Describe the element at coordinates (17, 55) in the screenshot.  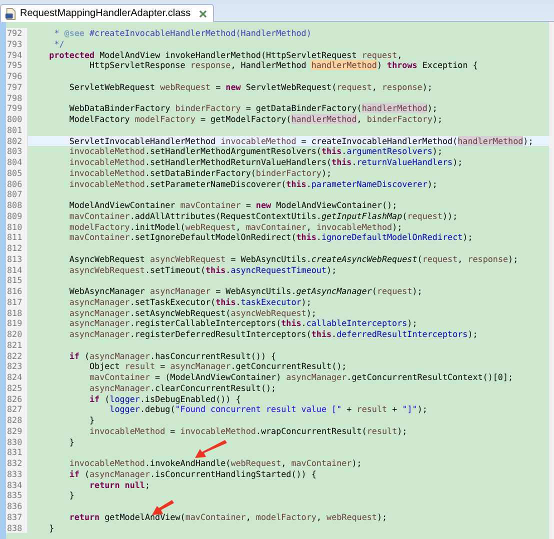
I see `line-number: 794` at that location.